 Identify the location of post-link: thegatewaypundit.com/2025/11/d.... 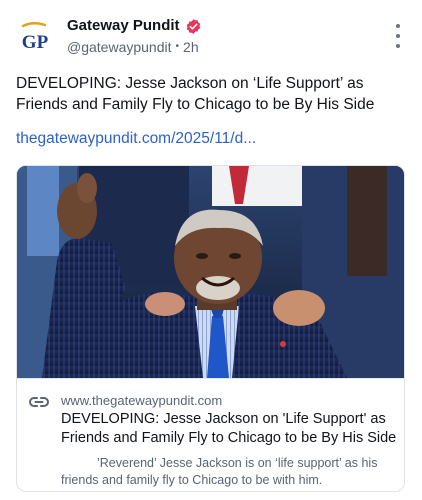
(136, 138).